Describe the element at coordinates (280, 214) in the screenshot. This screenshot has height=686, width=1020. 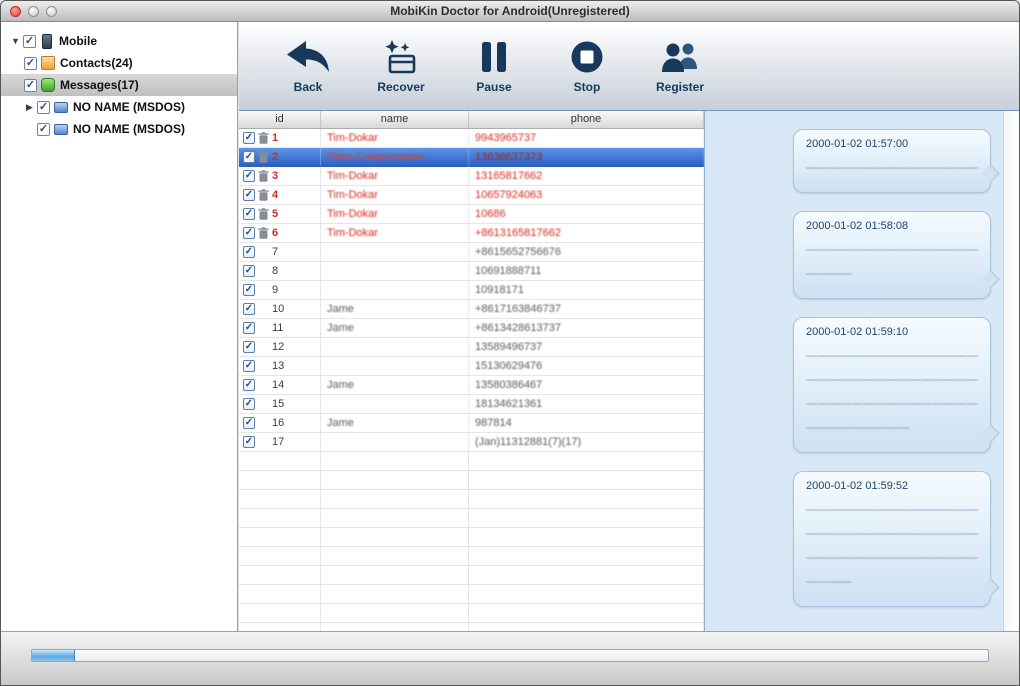
I see `row-id-cell: ✓ 5` at that location.